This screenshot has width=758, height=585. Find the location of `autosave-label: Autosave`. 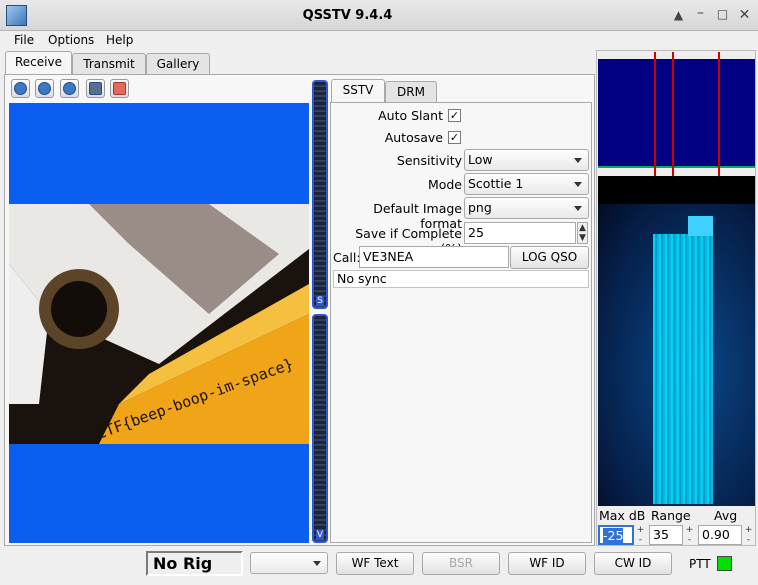

autosave-label: Autosave is located at coordinates (413, 137).